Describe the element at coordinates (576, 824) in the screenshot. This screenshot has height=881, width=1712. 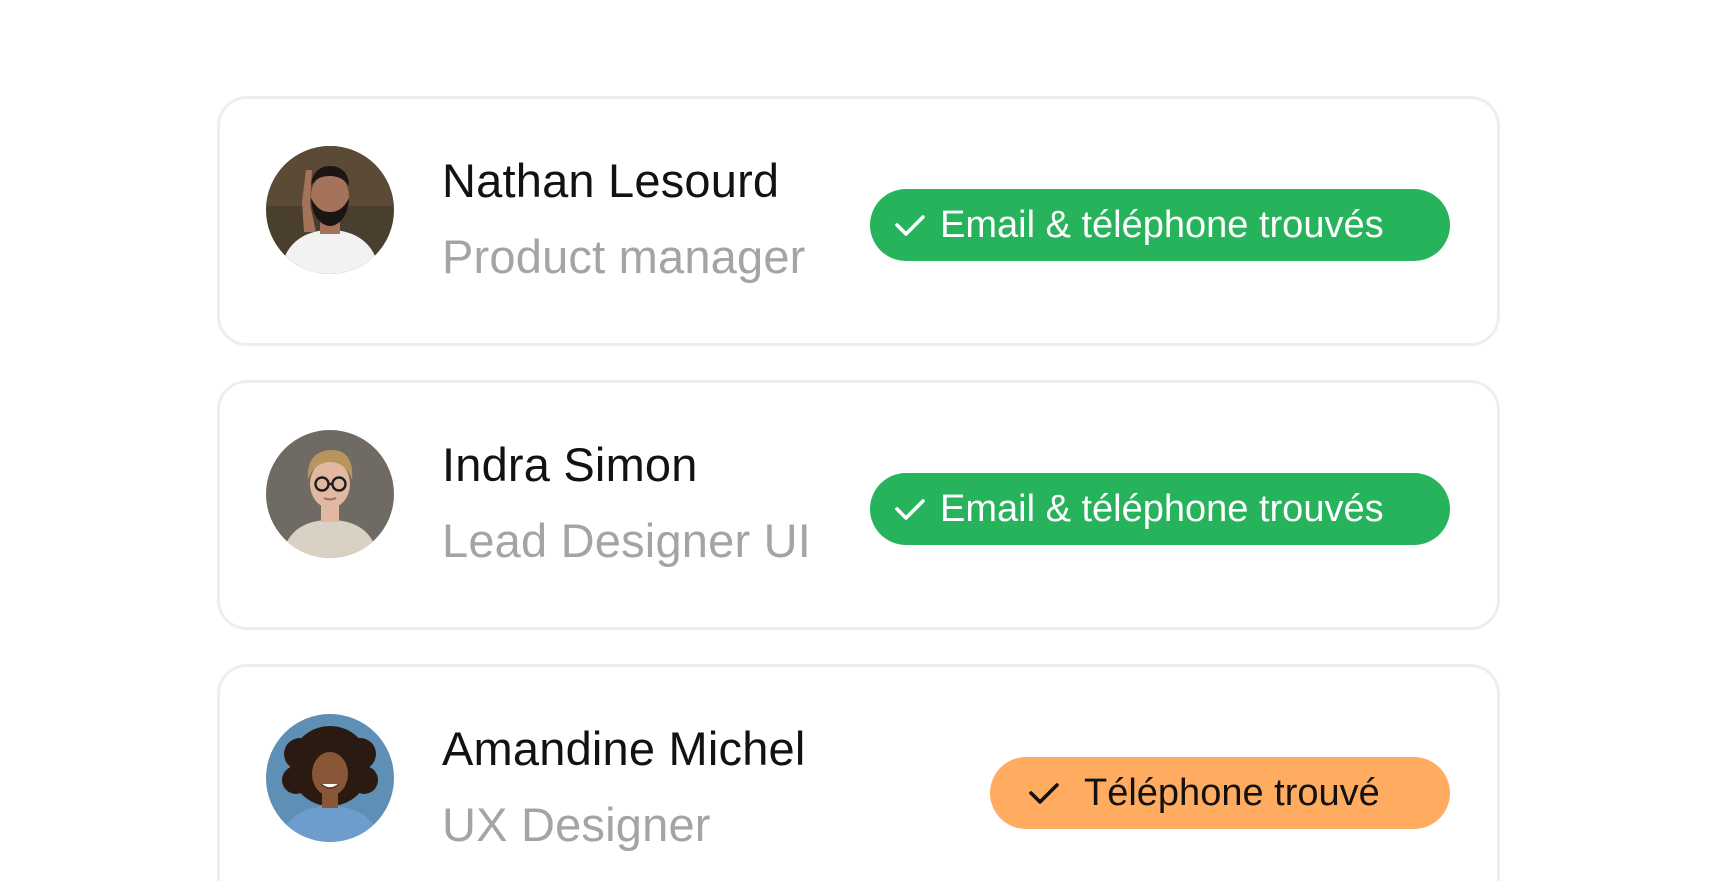
I see `contact-role: UX Designer` at that location.